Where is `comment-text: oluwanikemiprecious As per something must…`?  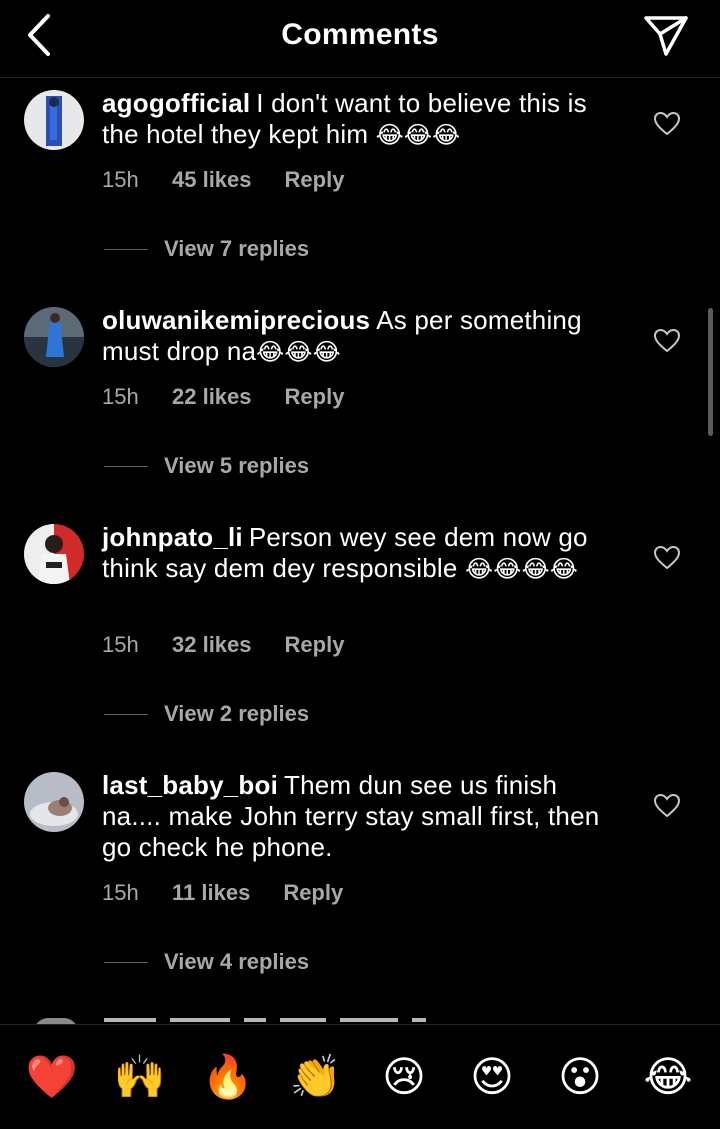 comment-text: oluwanikemiprecious As per something must… is located at coordinates (342, 335).